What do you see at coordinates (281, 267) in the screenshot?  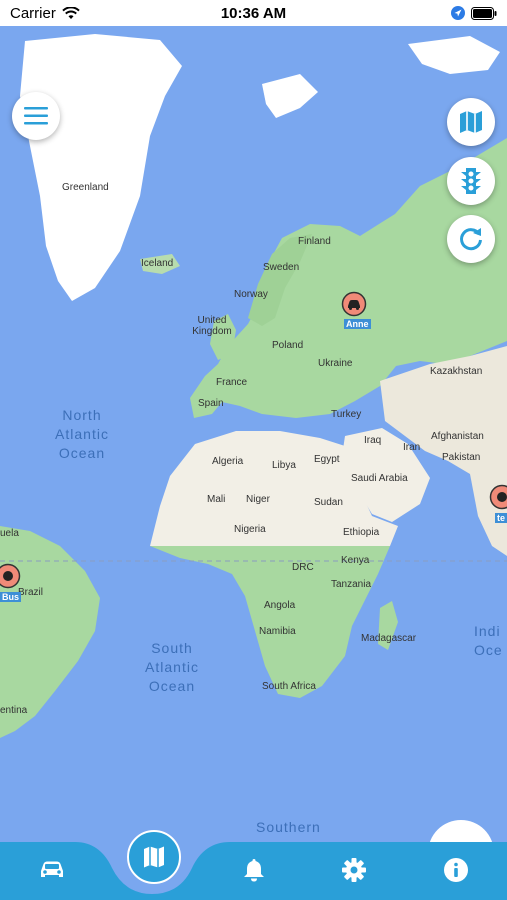 I see `label-sweden: Sweden` at bounding box center [281, 267].